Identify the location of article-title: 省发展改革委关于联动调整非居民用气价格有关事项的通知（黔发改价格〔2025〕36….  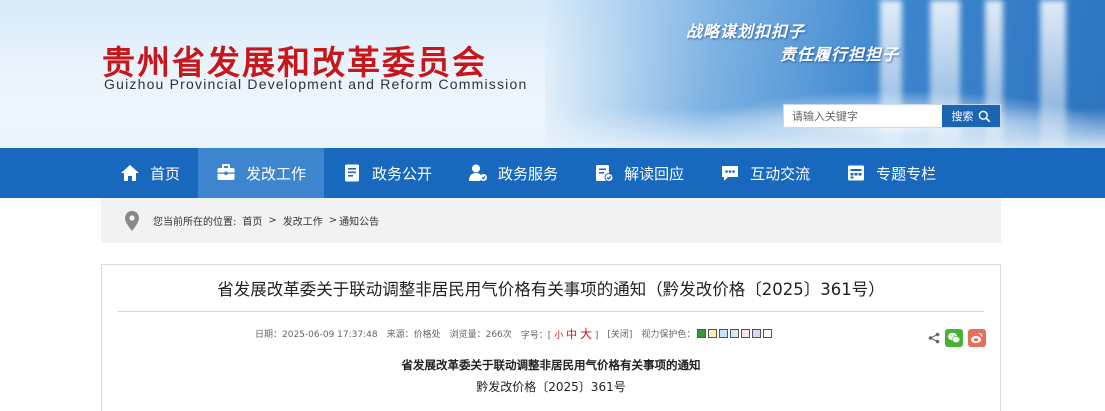
(551, 289).